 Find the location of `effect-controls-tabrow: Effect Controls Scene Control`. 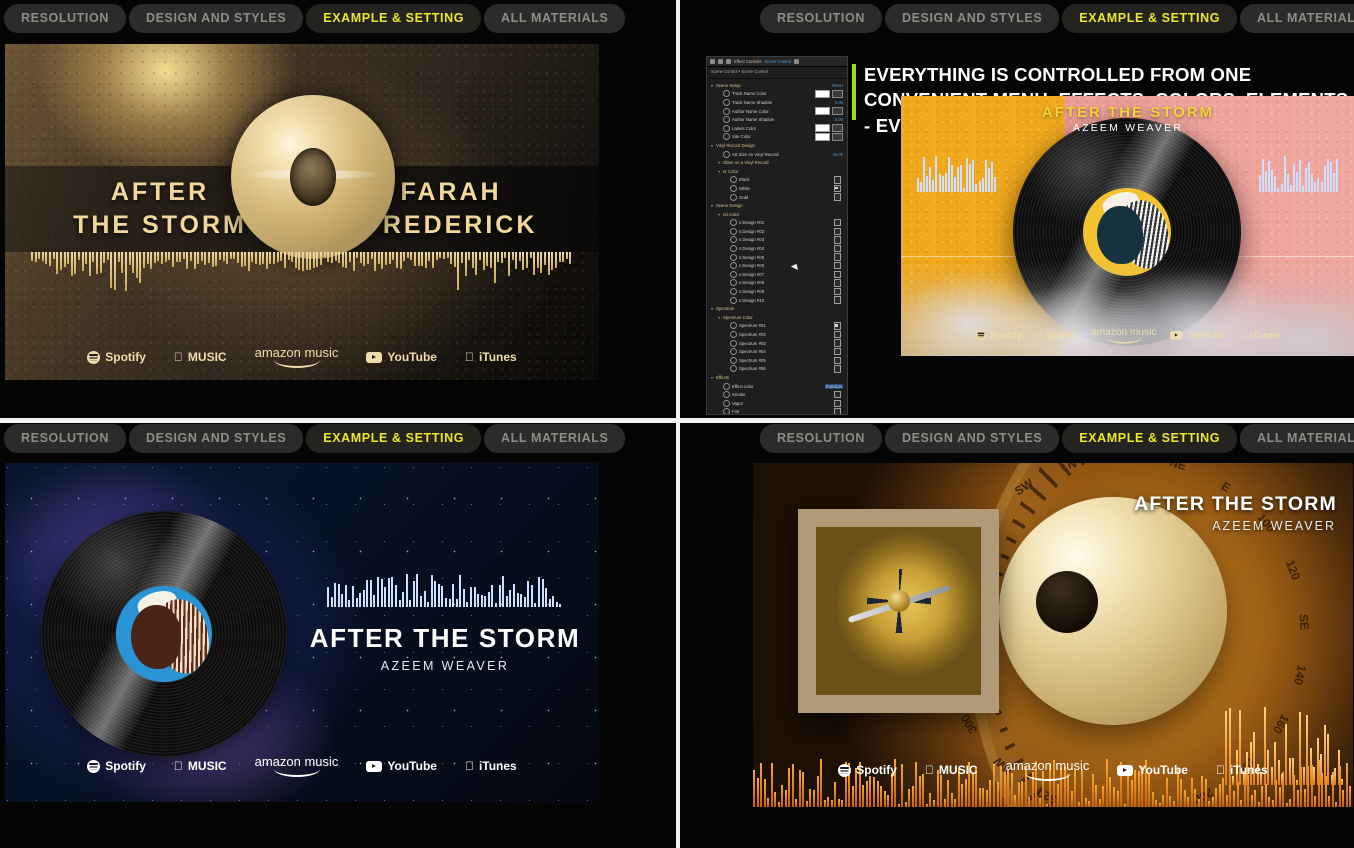

effect-controls-tabrow: Effect Controls Scene Control is located at coordinates (777, 62).